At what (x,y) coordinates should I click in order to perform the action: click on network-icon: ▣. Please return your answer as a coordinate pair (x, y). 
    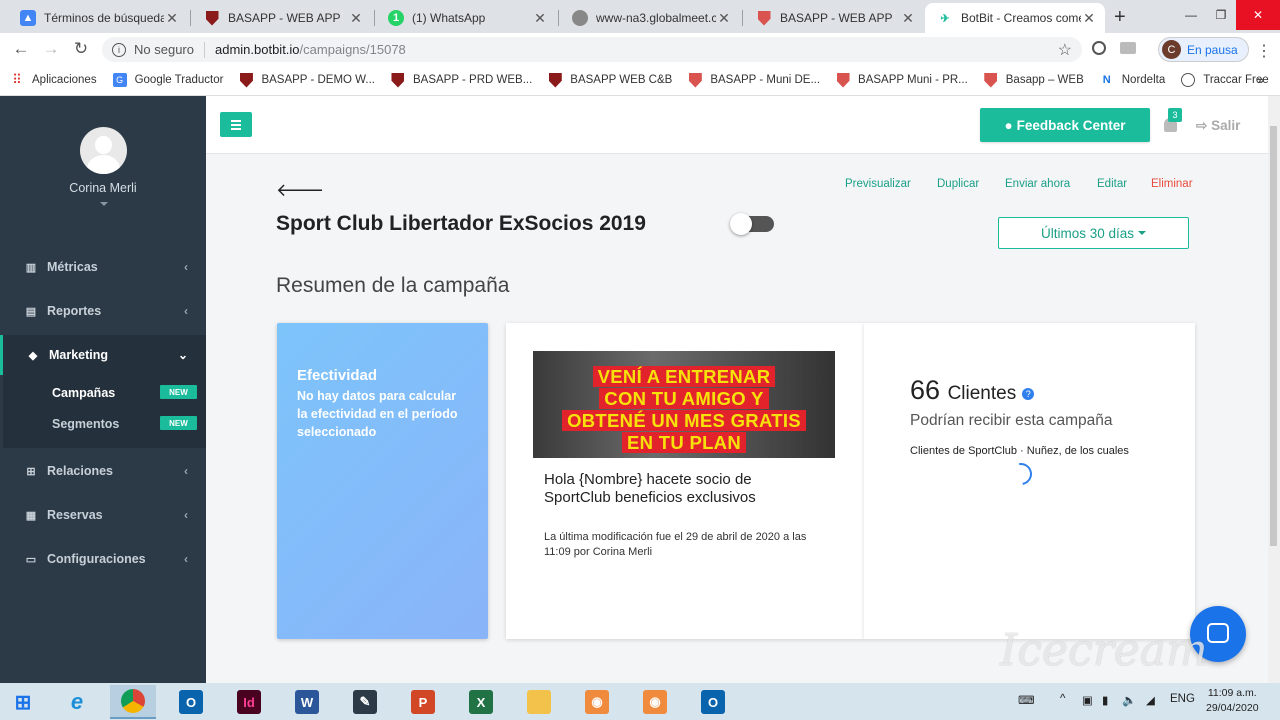
    Looking at the image, I should click on (1087, 700).